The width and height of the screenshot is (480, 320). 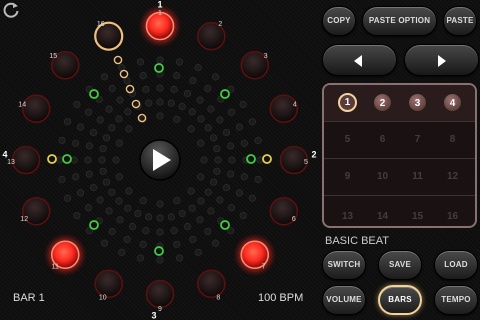 I want to click on paste-option-button: PASTE OPTION, so click(x=399, y=21).